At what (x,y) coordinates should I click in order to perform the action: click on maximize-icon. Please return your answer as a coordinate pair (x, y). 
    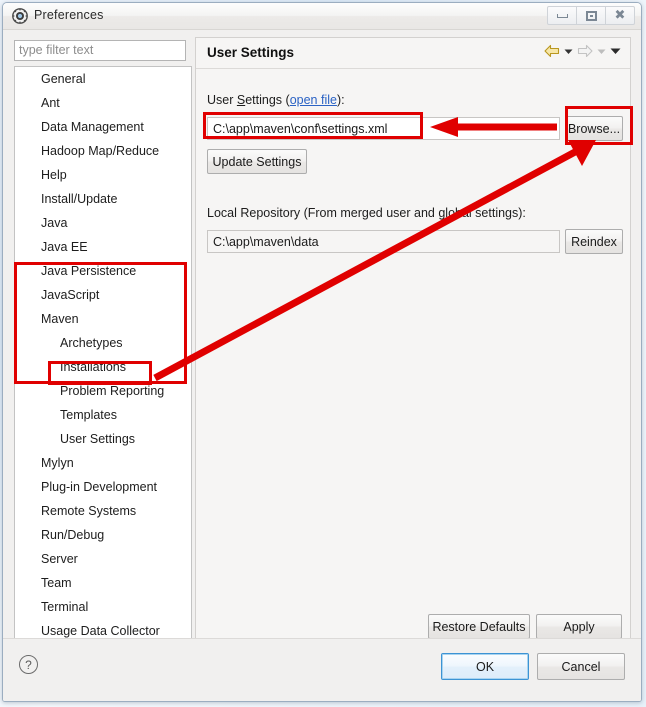
    Looking at the image, I should click on (591, 15).